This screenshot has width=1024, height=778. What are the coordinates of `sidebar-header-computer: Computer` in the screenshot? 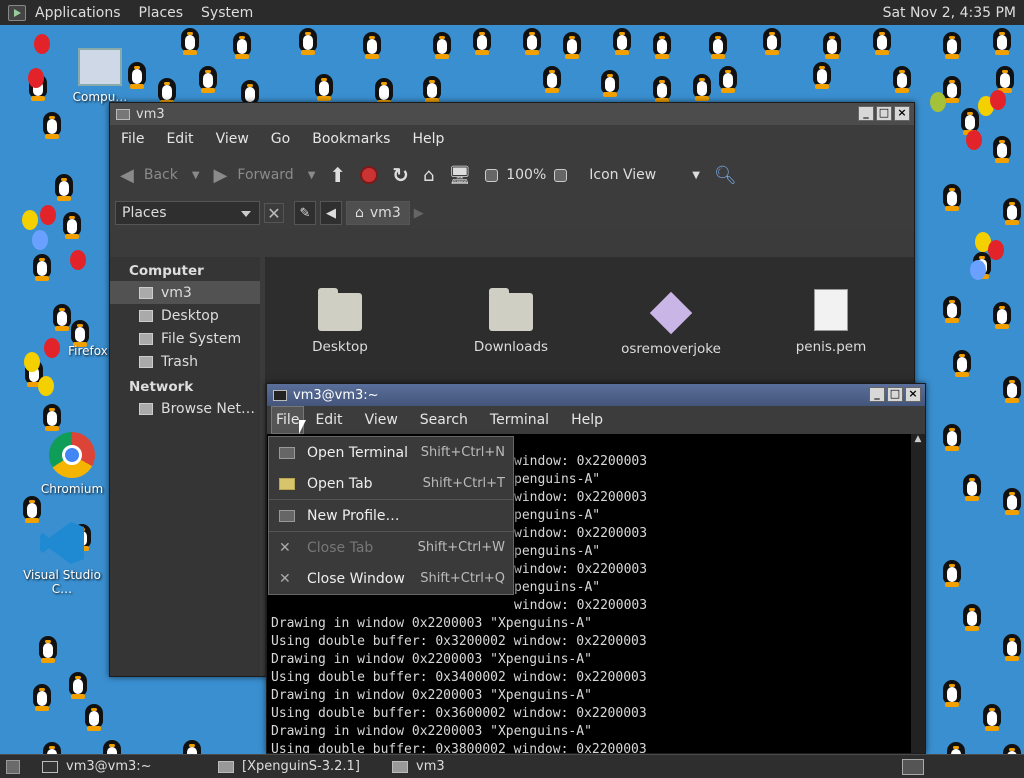 It's located at (166, 271).